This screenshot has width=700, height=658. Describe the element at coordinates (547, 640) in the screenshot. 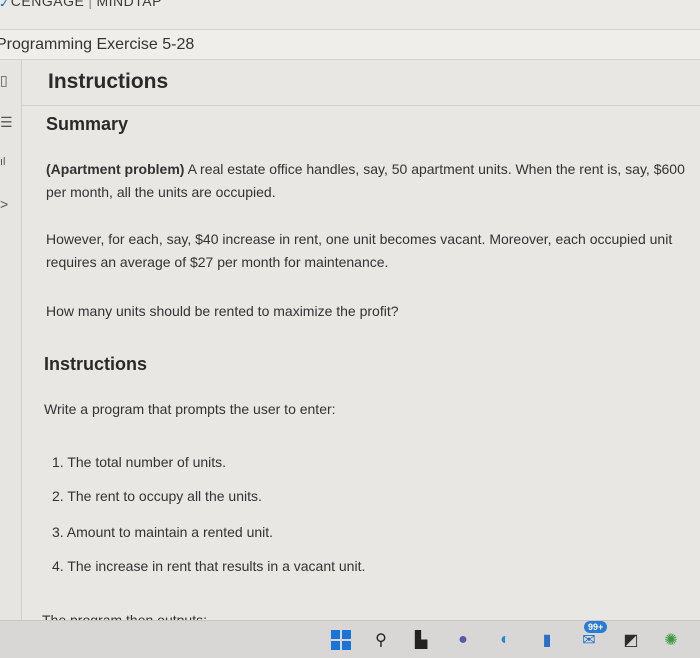

I see `store-icon: ▮` at that location.